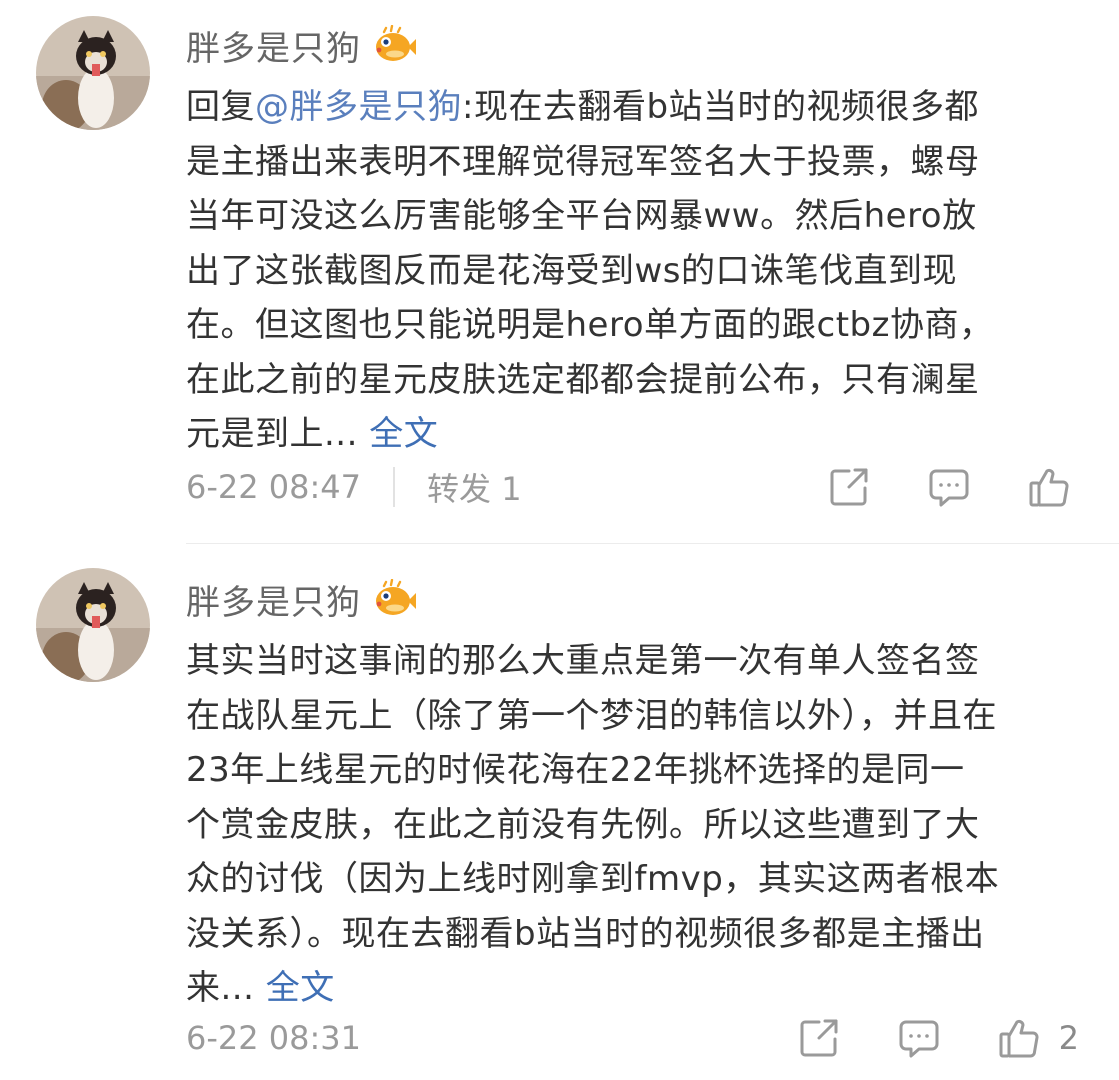 Image resolution: width=1119 pixels, height=1080 pixels. What do you see at coordinates (583, 379) in the screenshot?
I see `comment-line: 在此之前的星元皮肤选定都都会提前公布，只有澜星` at bounding box center [583, 379].